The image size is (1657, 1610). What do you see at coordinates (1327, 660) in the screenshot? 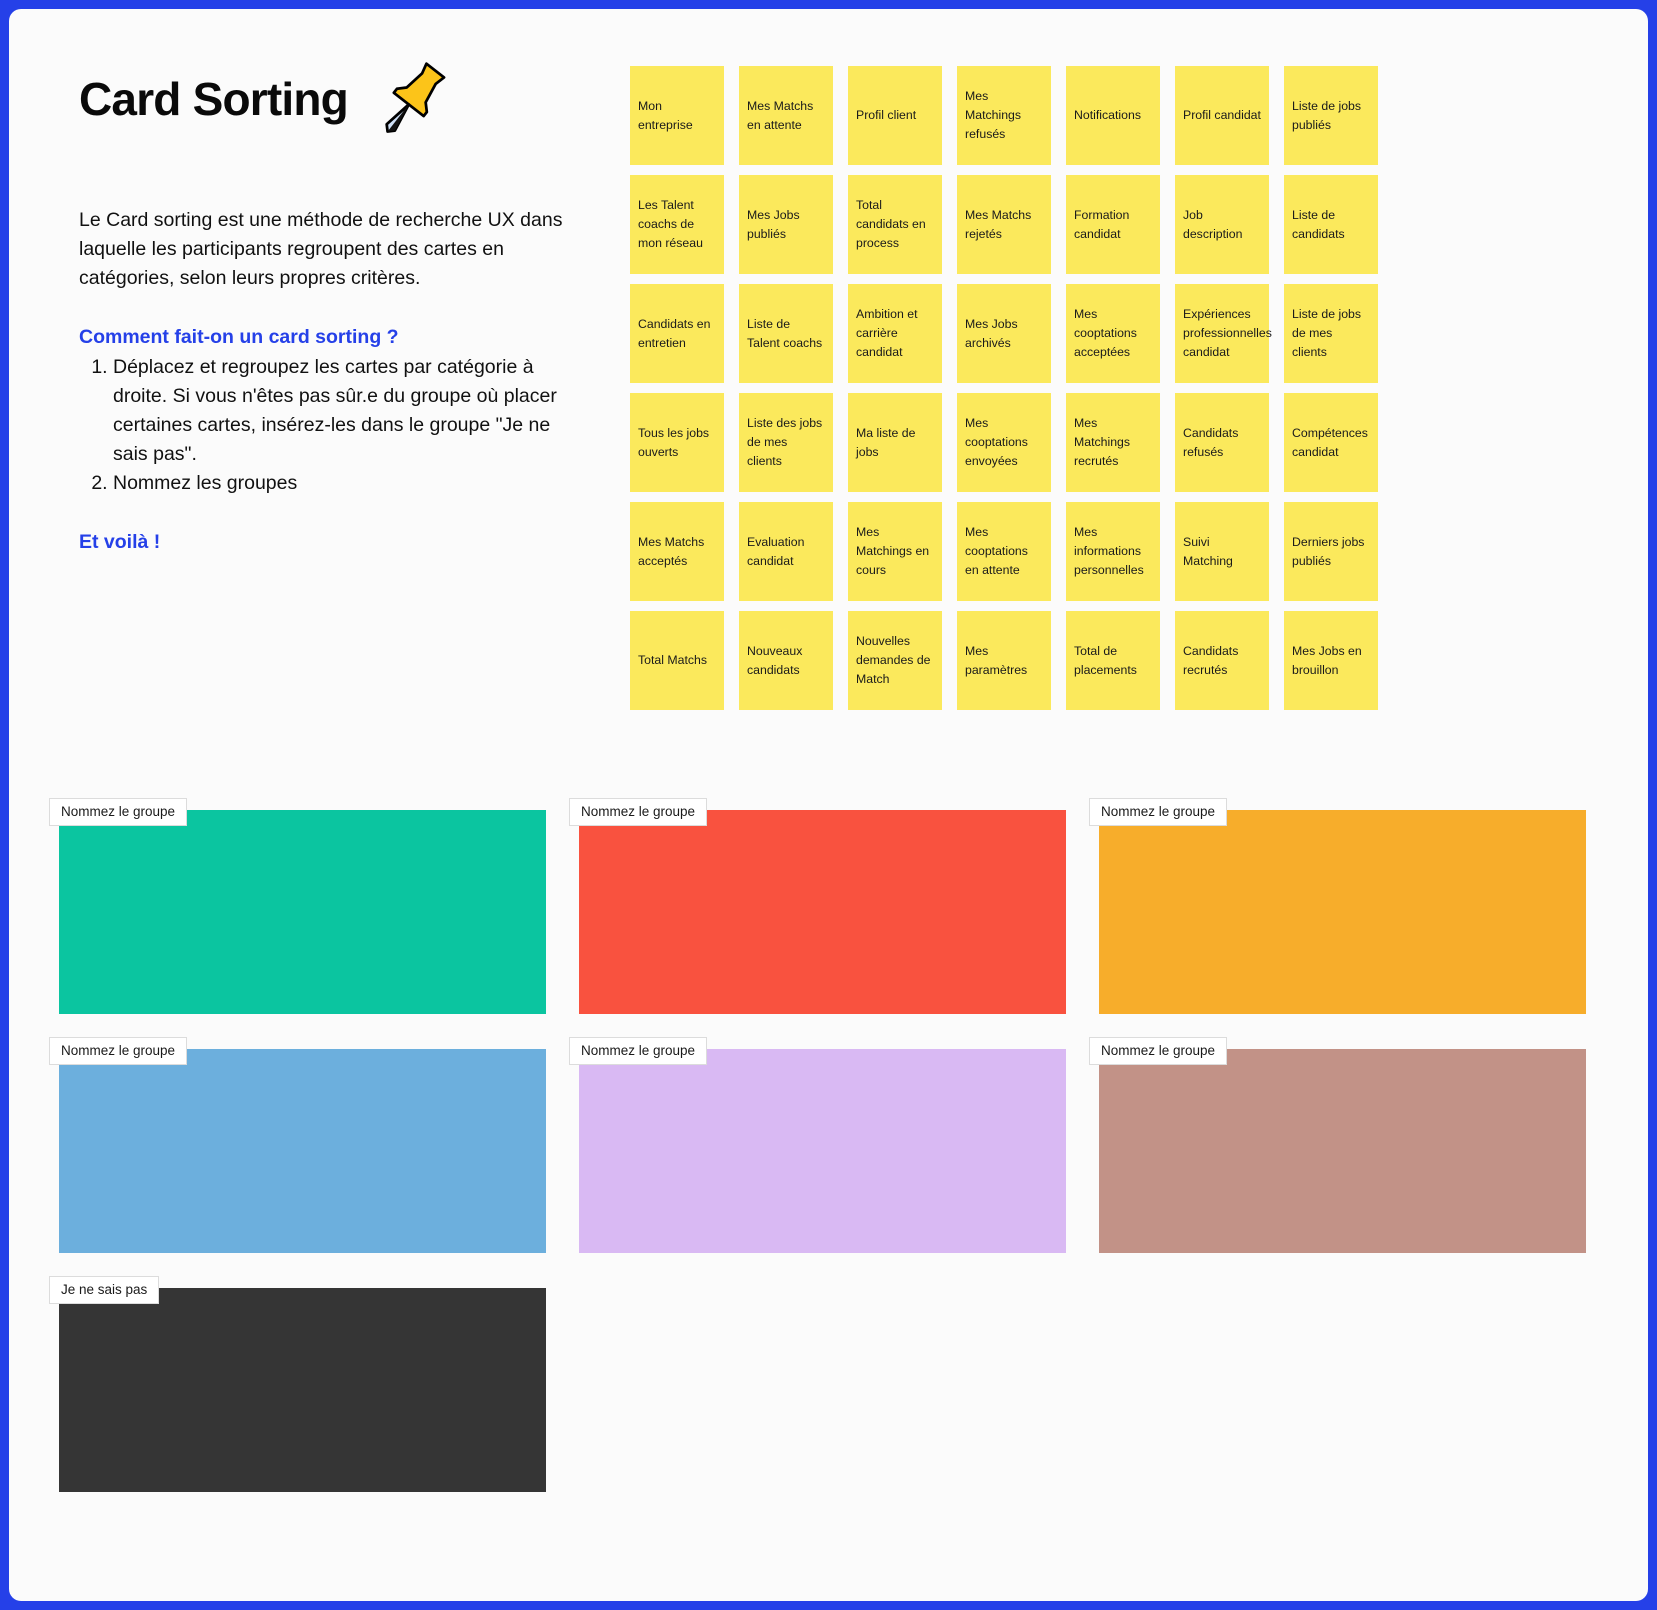
I see `sort-card-label: Mes Jobs en brouillon` at bounding box center [1327, 660].